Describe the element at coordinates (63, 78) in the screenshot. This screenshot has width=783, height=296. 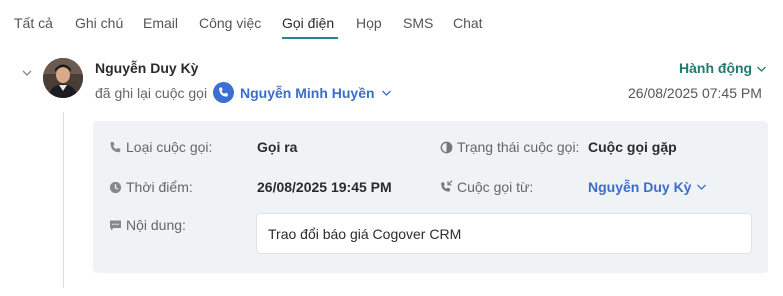
I see `avatar` at that location.